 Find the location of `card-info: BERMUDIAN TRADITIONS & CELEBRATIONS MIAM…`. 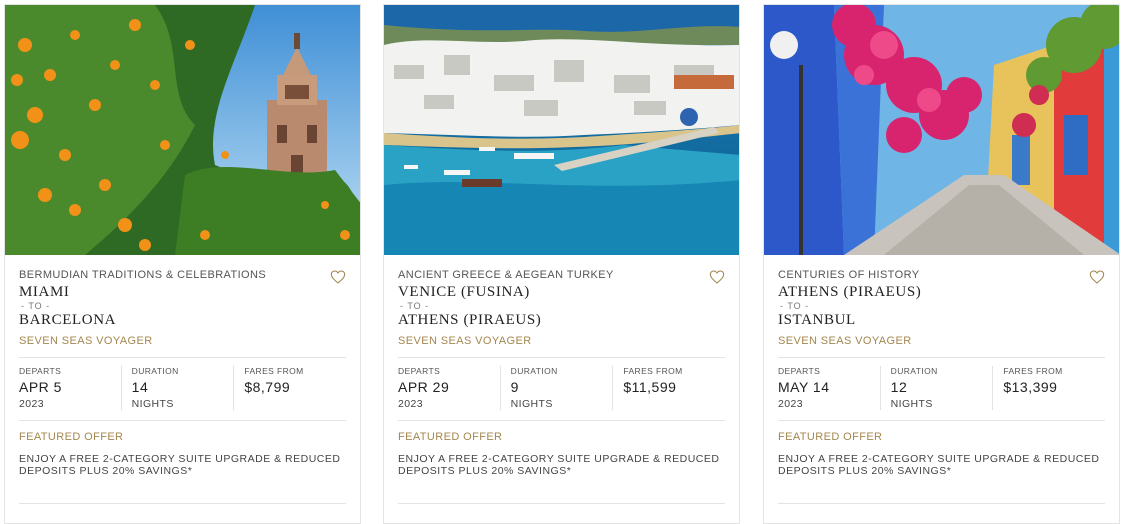

card-info: BERMUDIAN TRADITIONS & CELEBRATIONS MIAM… is located at coordinates (182, 379).